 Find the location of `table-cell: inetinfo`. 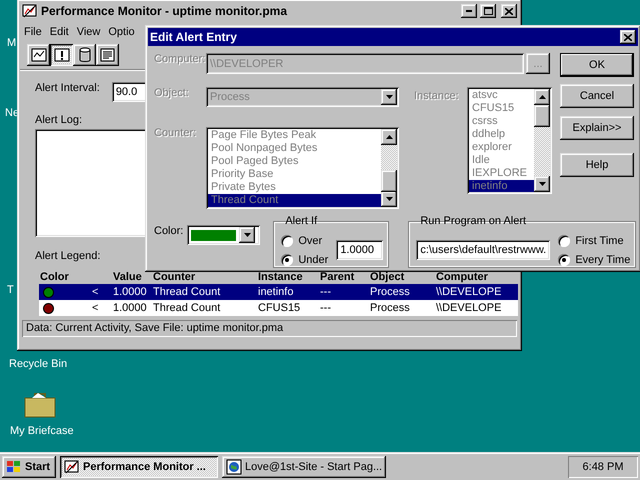

table-cell: inetinfo is located at coordinates (276, 292).